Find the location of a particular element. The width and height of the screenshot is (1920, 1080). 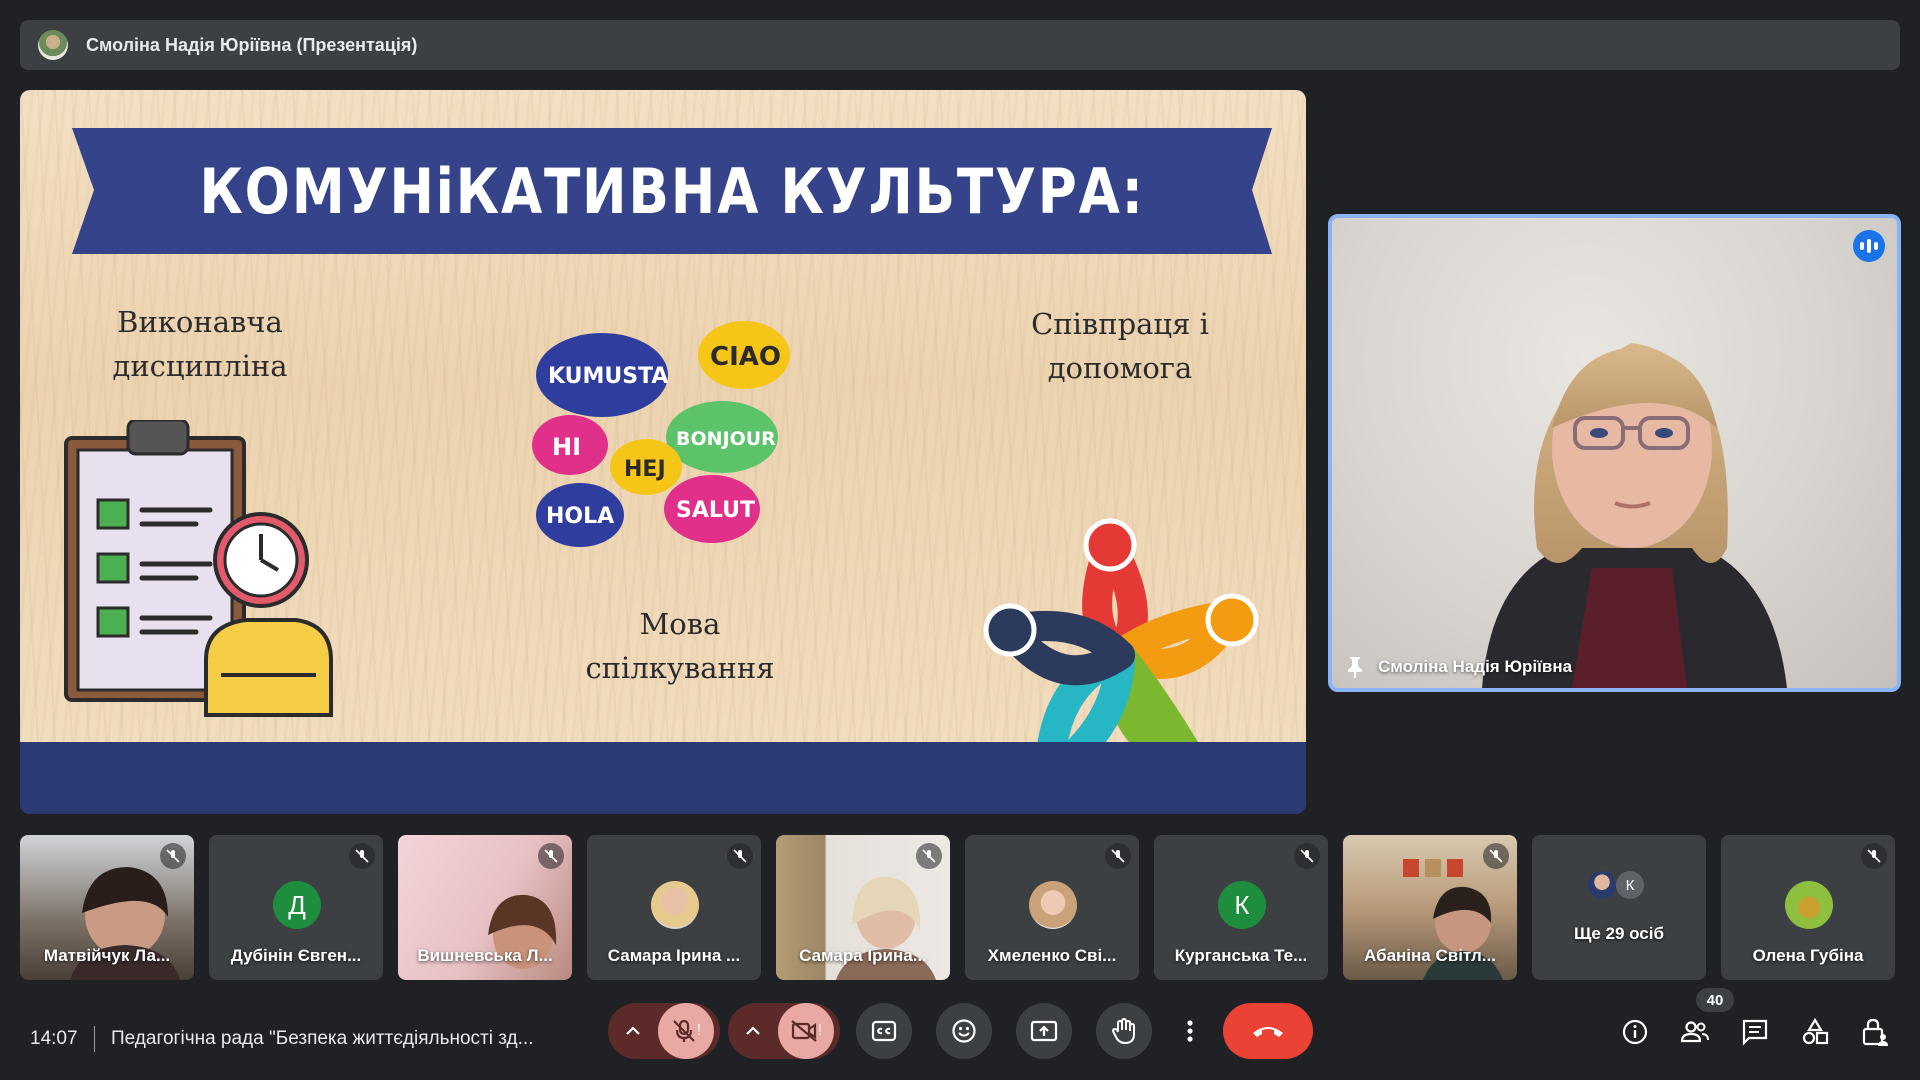

info-icon is located at coordinates (1635, 1032).